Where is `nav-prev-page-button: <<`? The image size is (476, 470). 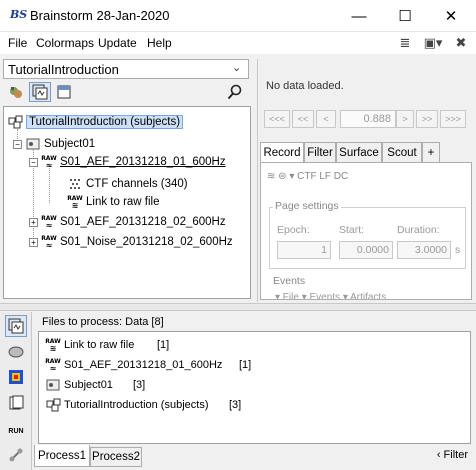
nav-prev-page-button: << is located at coordinates (303, 119).